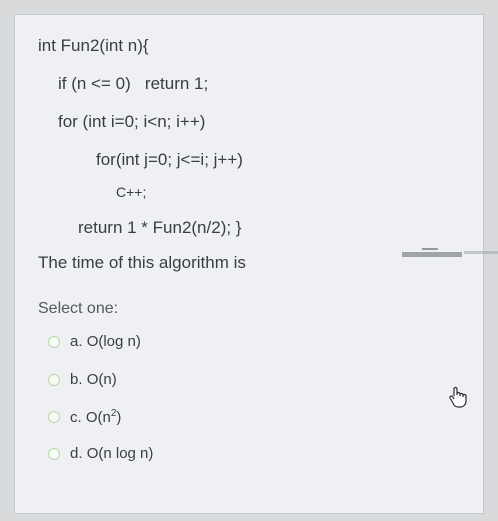  Describe the element at coordinates (93, 45) in the screenshot. I see `code-line-function-signature: int Fun2(int n){` at that location.